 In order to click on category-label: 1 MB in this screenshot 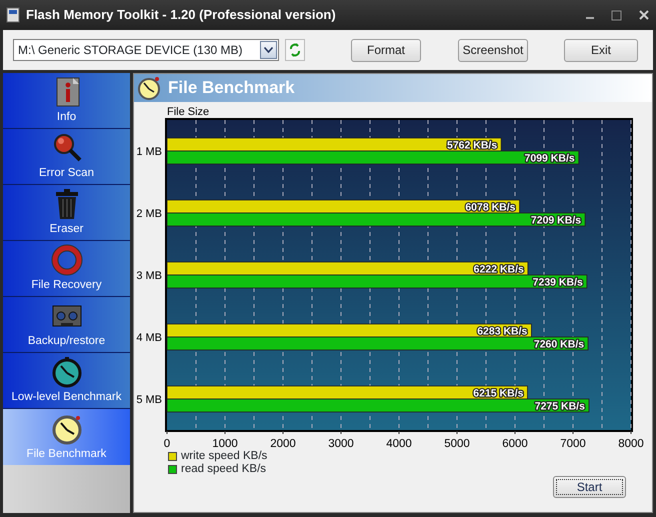, I will do `click(149, 152)`.